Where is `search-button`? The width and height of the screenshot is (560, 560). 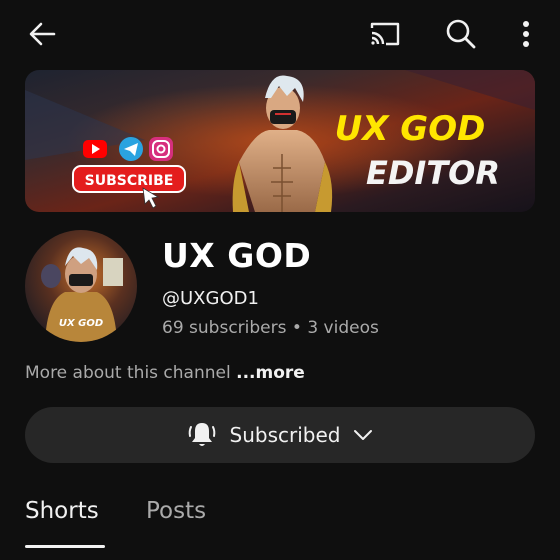
search-button is located at coordinates (461, 34).